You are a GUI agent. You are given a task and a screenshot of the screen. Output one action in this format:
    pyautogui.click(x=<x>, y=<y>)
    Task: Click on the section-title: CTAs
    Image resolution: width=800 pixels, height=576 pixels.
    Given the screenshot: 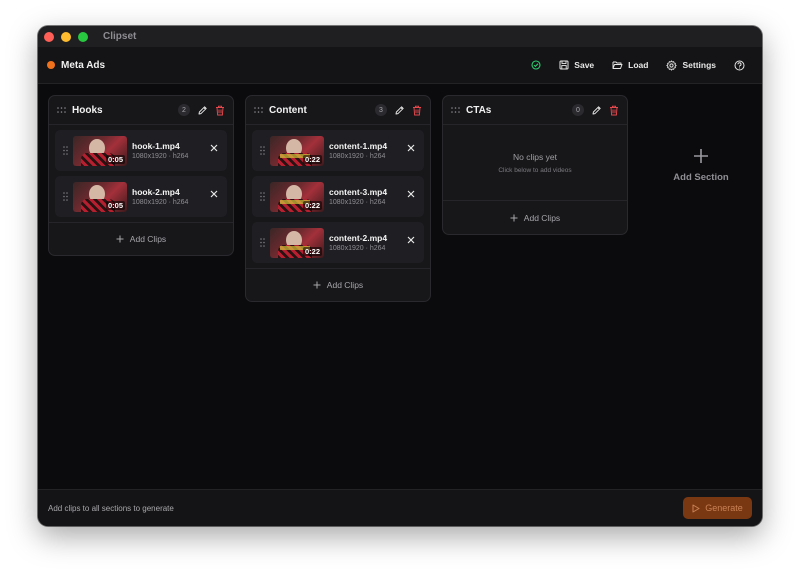 What is the action you would take?
    pyautogui.click(x=479, y=110)
    